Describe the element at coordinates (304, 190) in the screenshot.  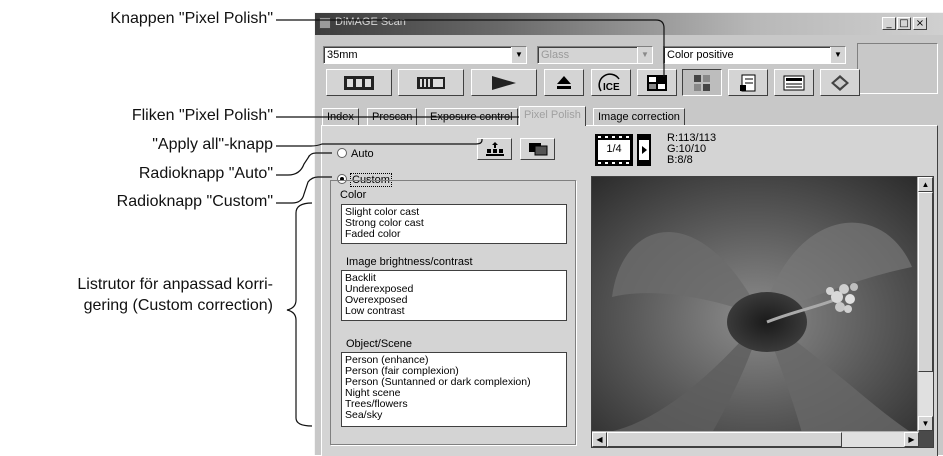
I see `leader-radio-custom` at that location.